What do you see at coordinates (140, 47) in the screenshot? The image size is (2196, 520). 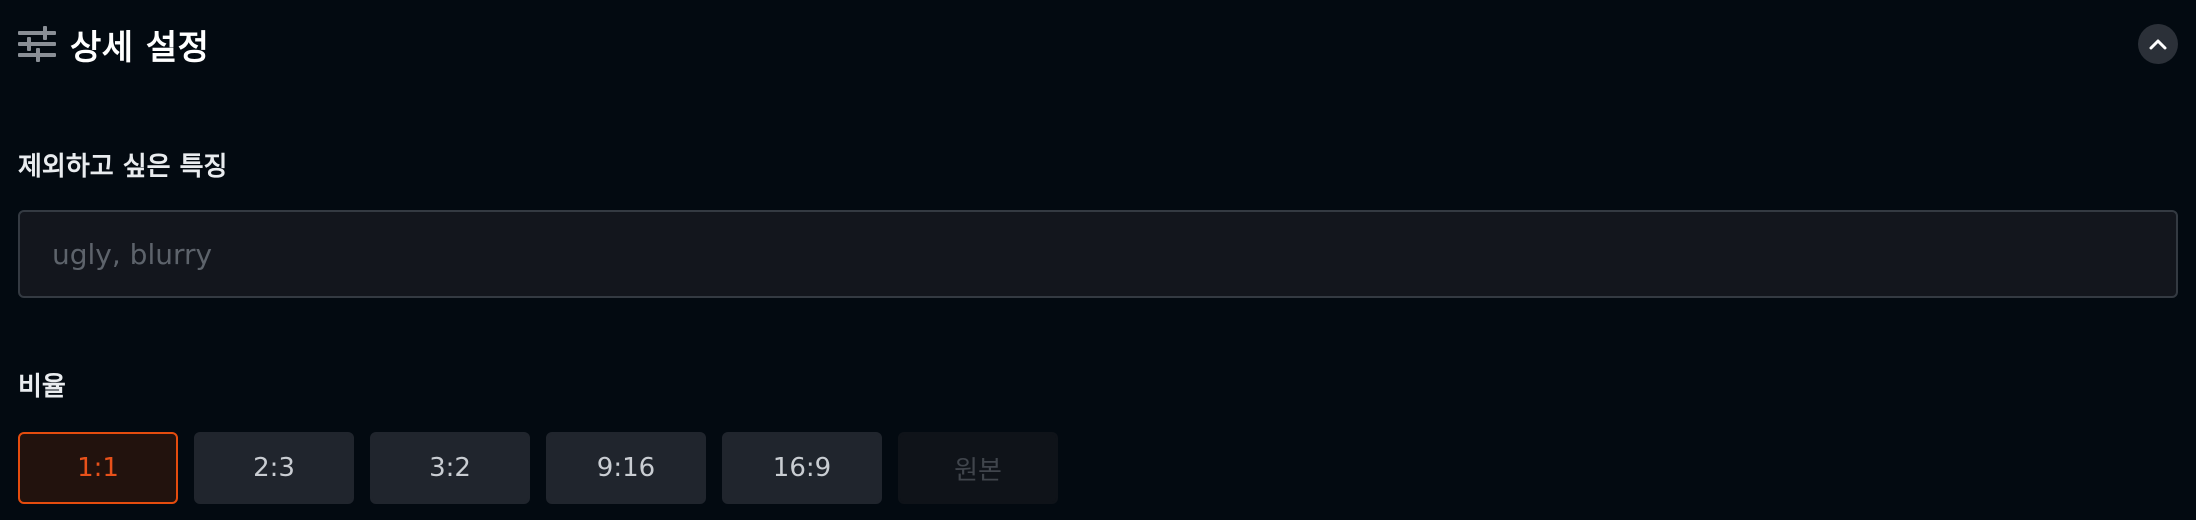 I see `panel-title: 상세 설정` at bounding box center [140, 47].